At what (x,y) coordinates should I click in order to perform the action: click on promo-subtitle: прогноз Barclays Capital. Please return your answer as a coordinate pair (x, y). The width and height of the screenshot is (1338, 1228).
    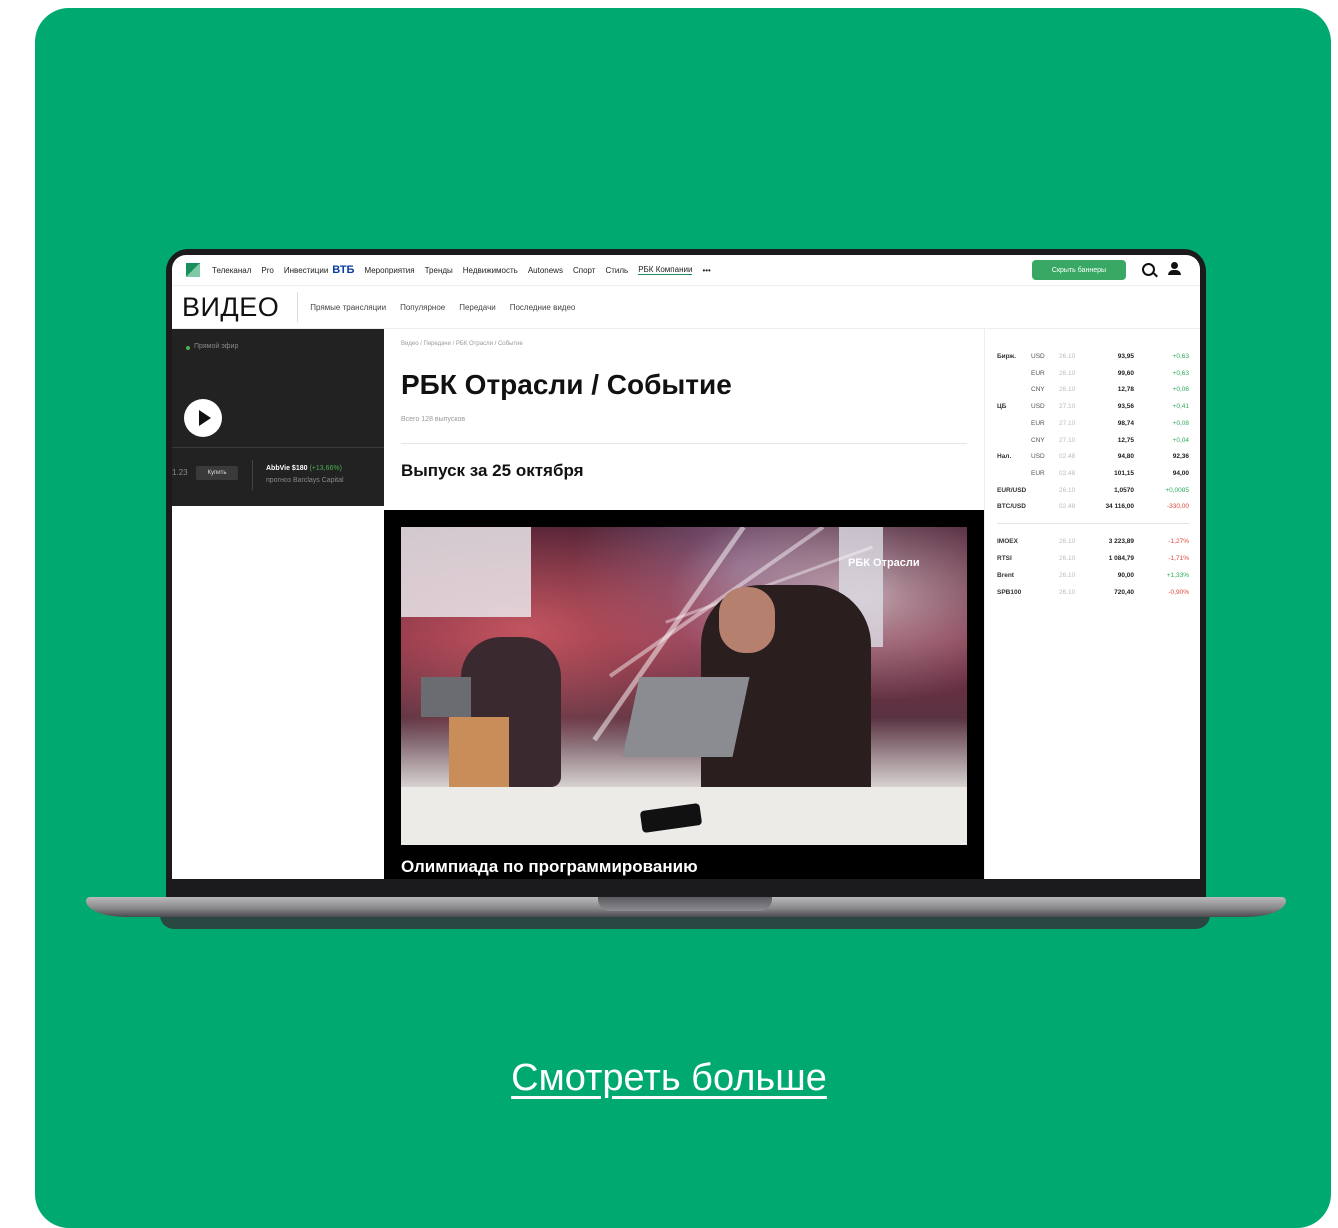
    Looking at the image, I should click on (305, 480).